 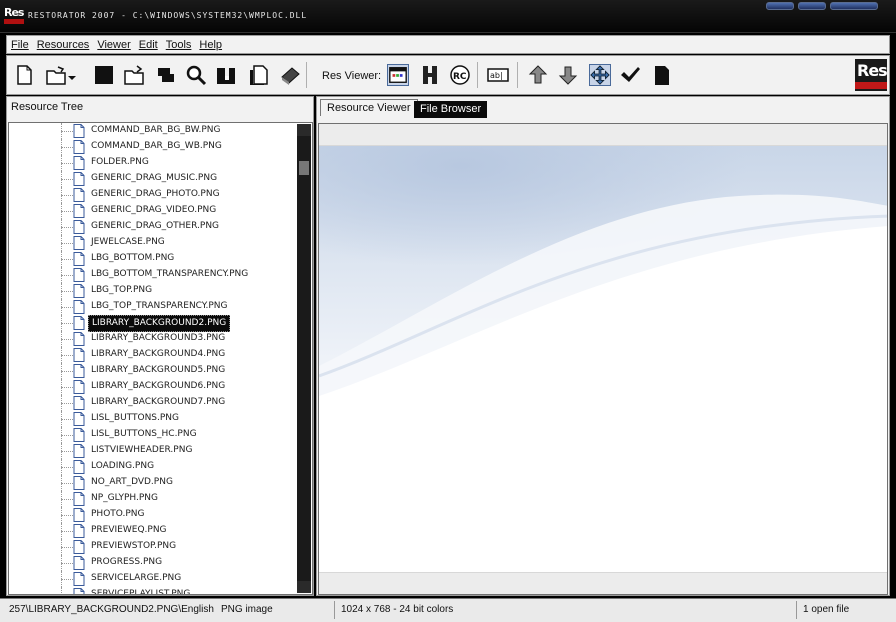 I want to click on scroll-up-arrow-icon, so click(x=304, y=130).